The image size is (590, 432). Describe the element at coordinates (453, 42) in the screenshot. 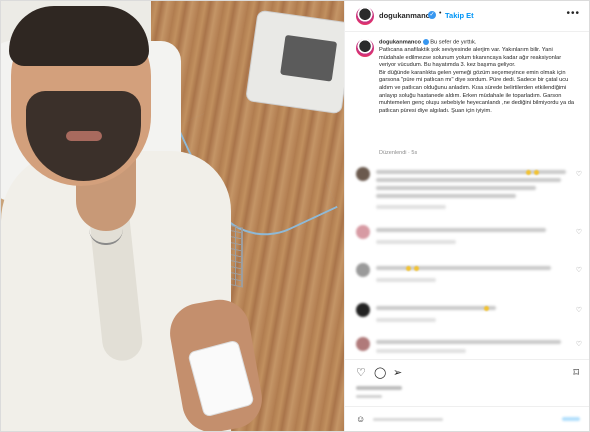

I see `caption-line1: Bu sefer de yırttık.` at that location.